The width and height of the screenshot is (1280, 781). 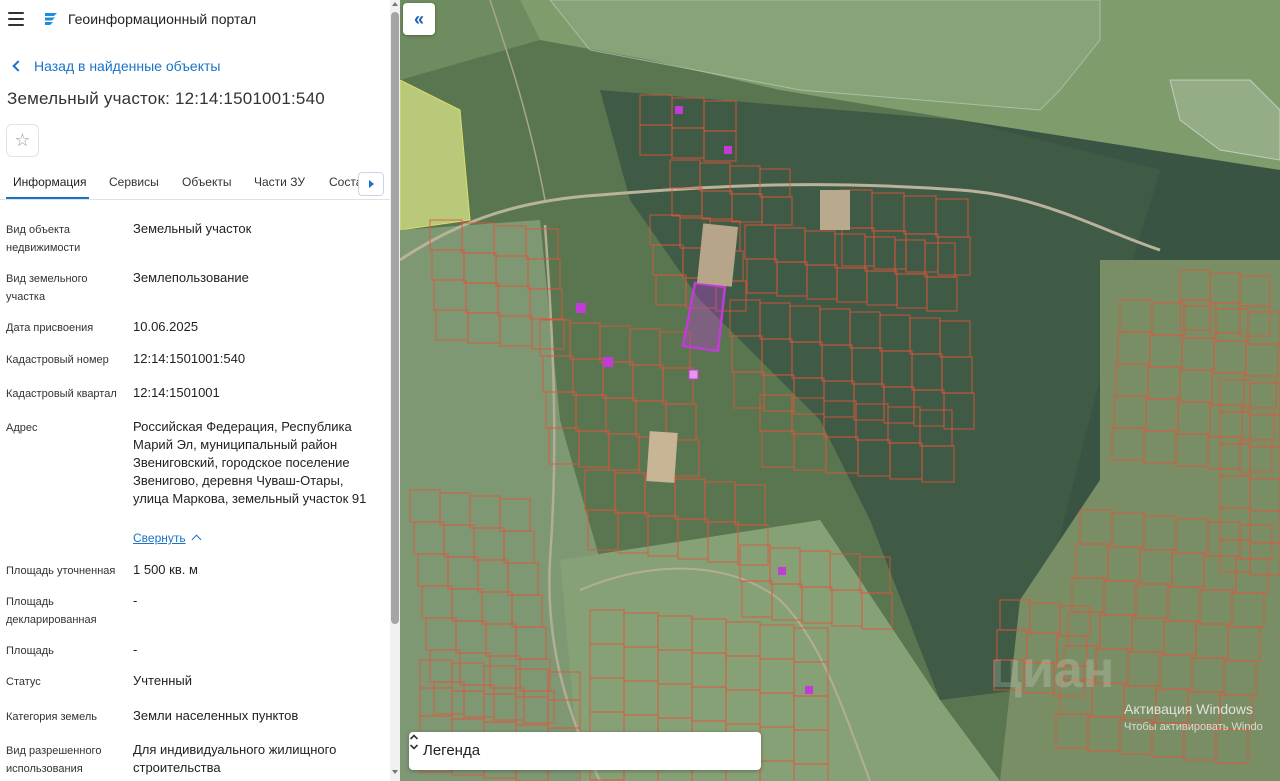 What do you see at coordinates (47, 198) in the screenshot?
I see `active-tab-indicator` at bounding box center [47, 198].